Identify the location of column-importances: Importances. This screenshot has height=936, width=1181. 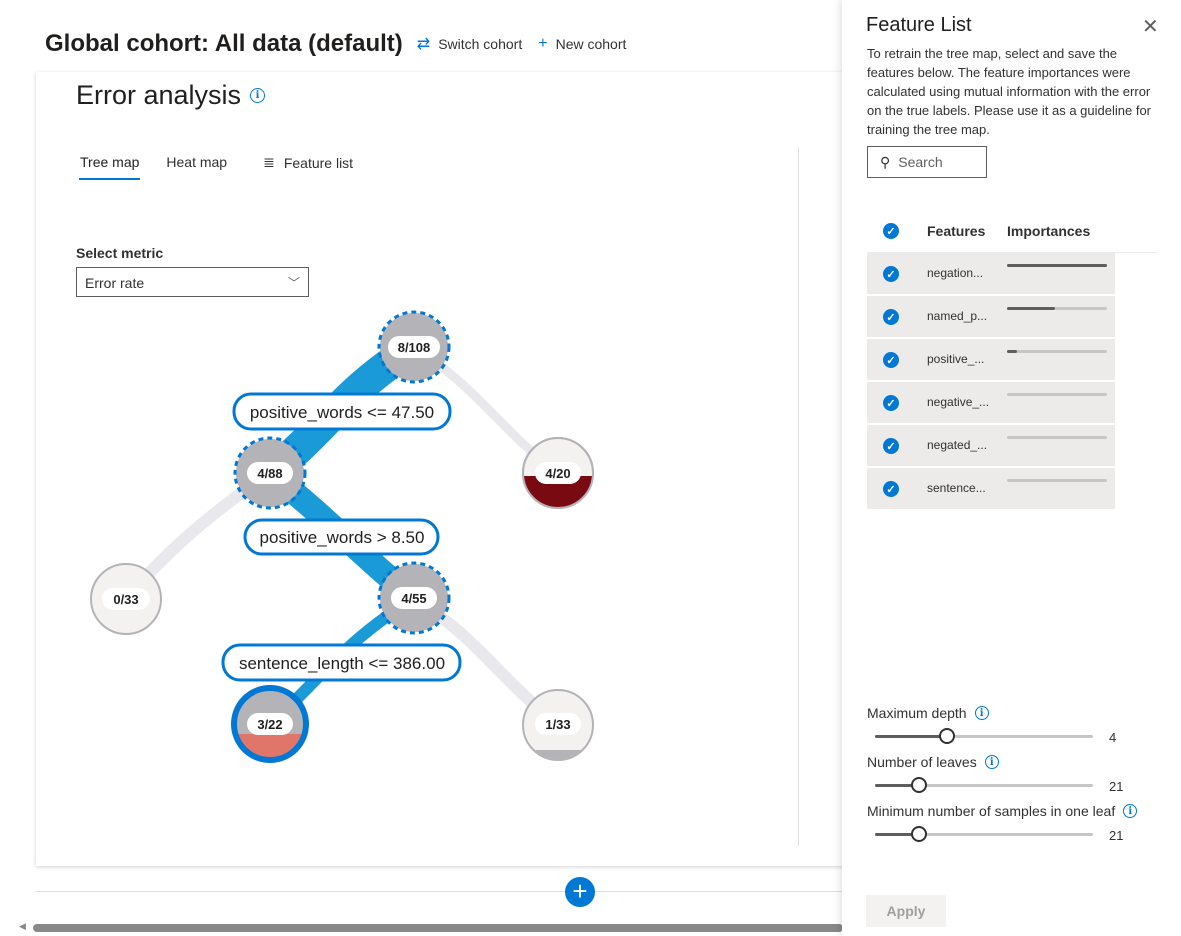
(1049, 231).